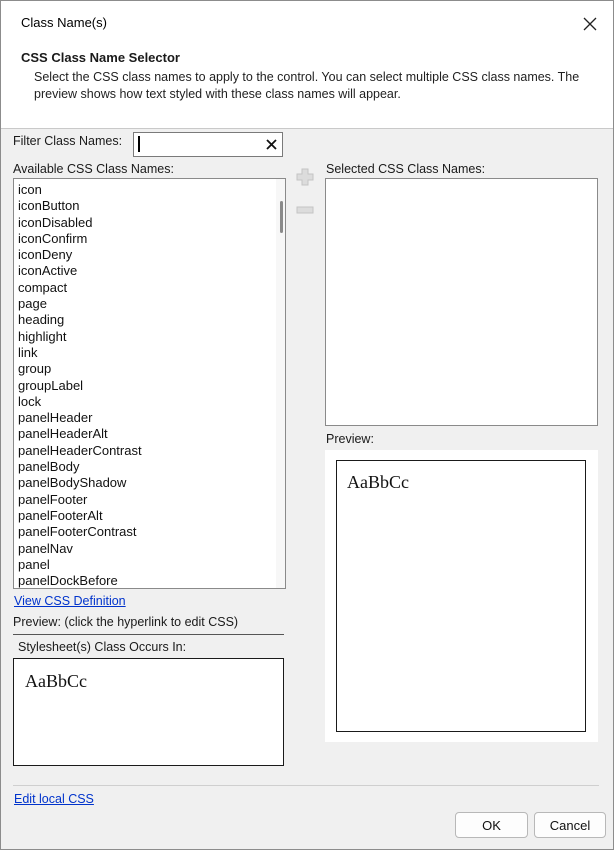  I want to click on list-item: groupLabel, so click(80, 386).